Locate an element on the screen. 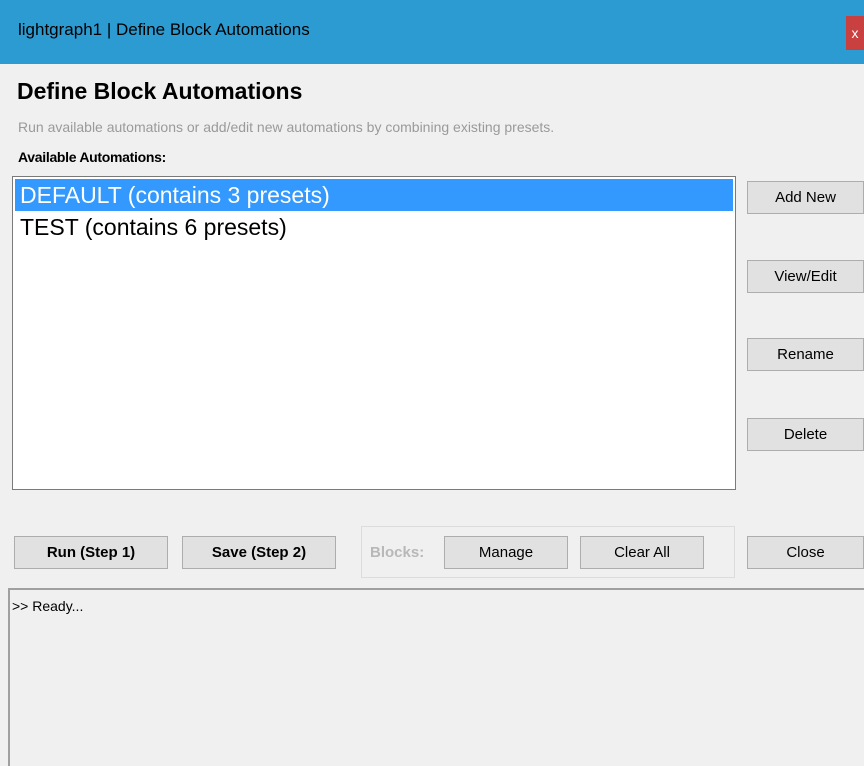 The image size is (864, 766). blocks-label: Blocks: is located at coordinates (397, 552).